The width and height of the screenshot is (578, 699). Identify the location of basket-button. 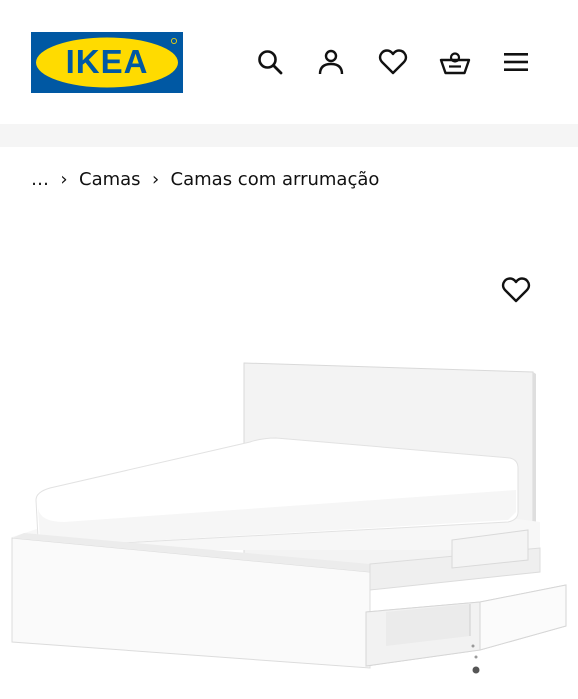
(455, 62).